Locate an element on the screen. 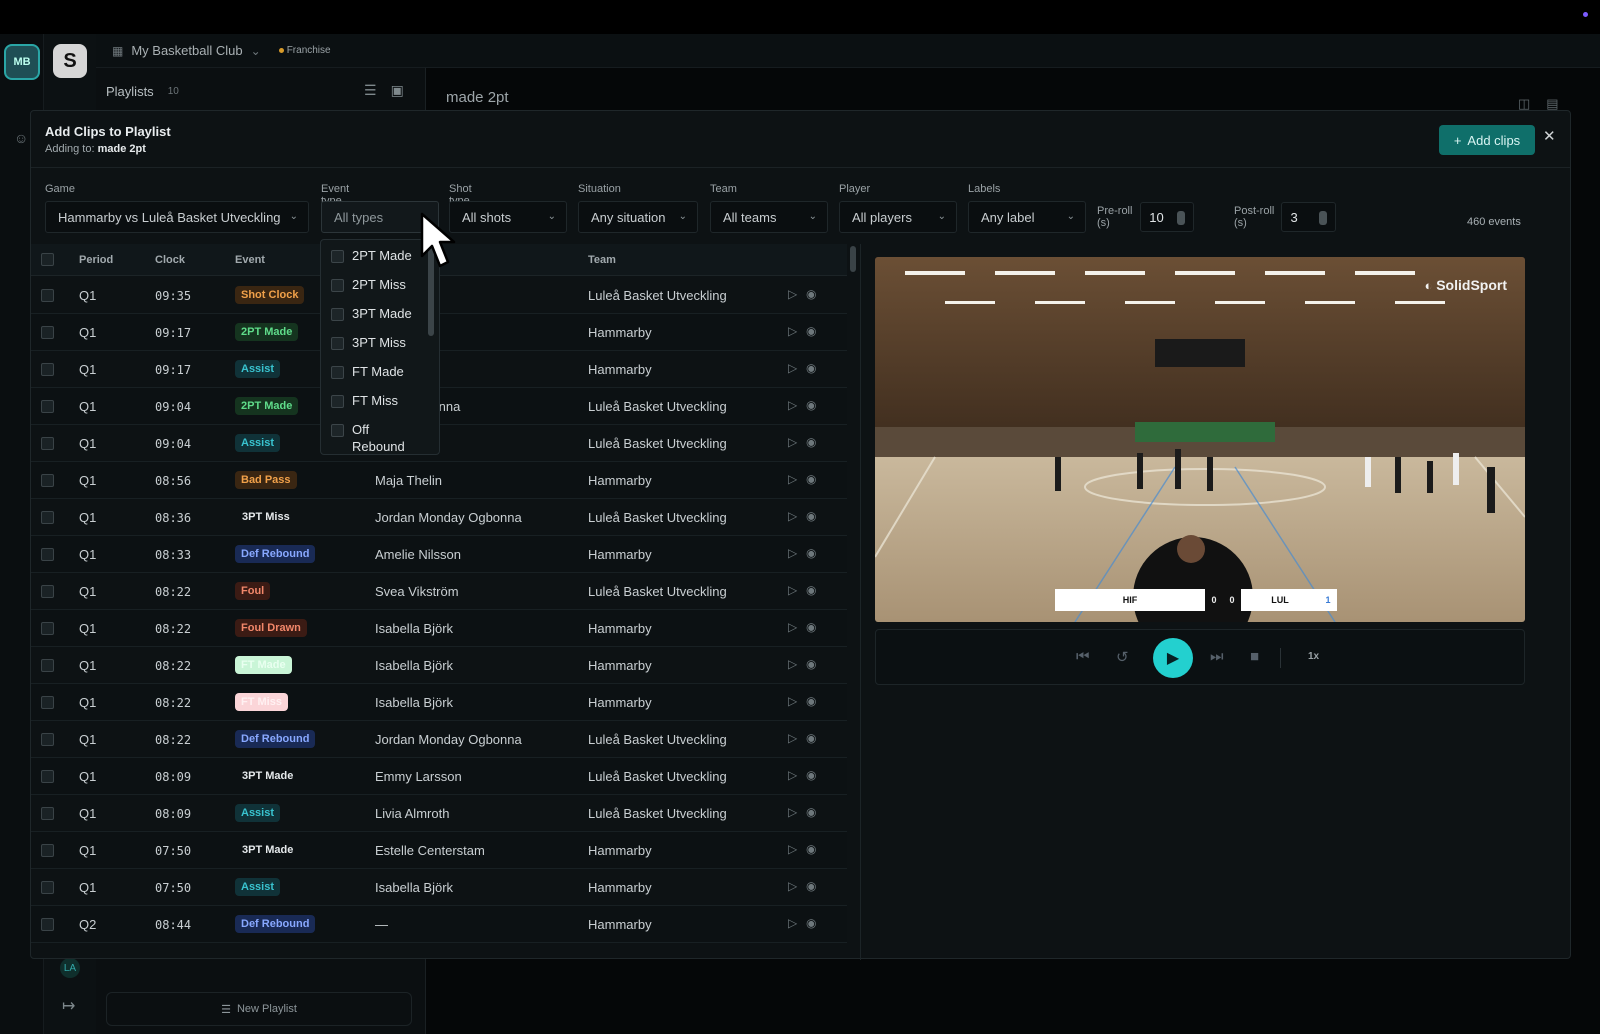 The width and height of the screenshot is (1600, 1034). event-type-option: FT Miss is located at coordinates (364, 400).